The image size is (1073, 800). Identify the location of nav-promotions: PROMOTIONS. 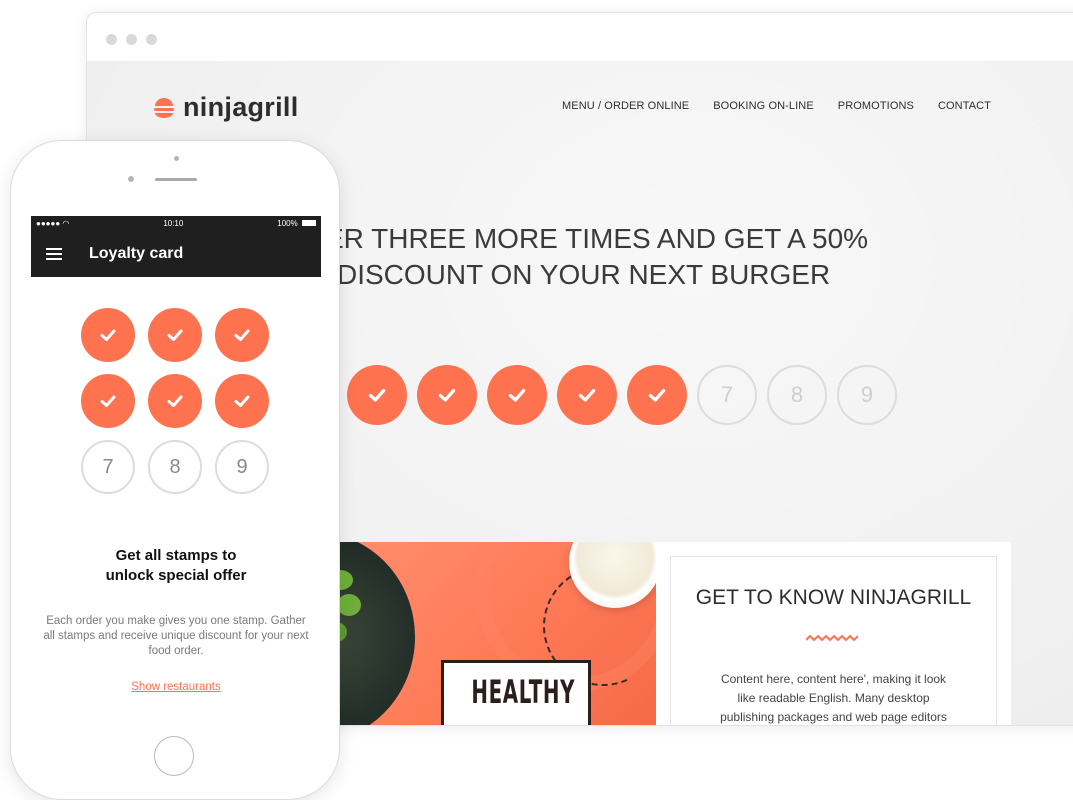
(876, 106).